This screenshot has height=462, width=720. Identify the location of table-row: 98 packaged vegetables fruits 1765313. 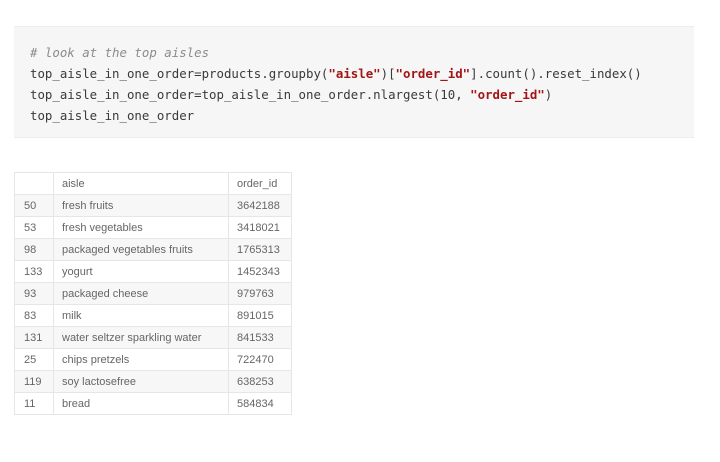
(153, 249).